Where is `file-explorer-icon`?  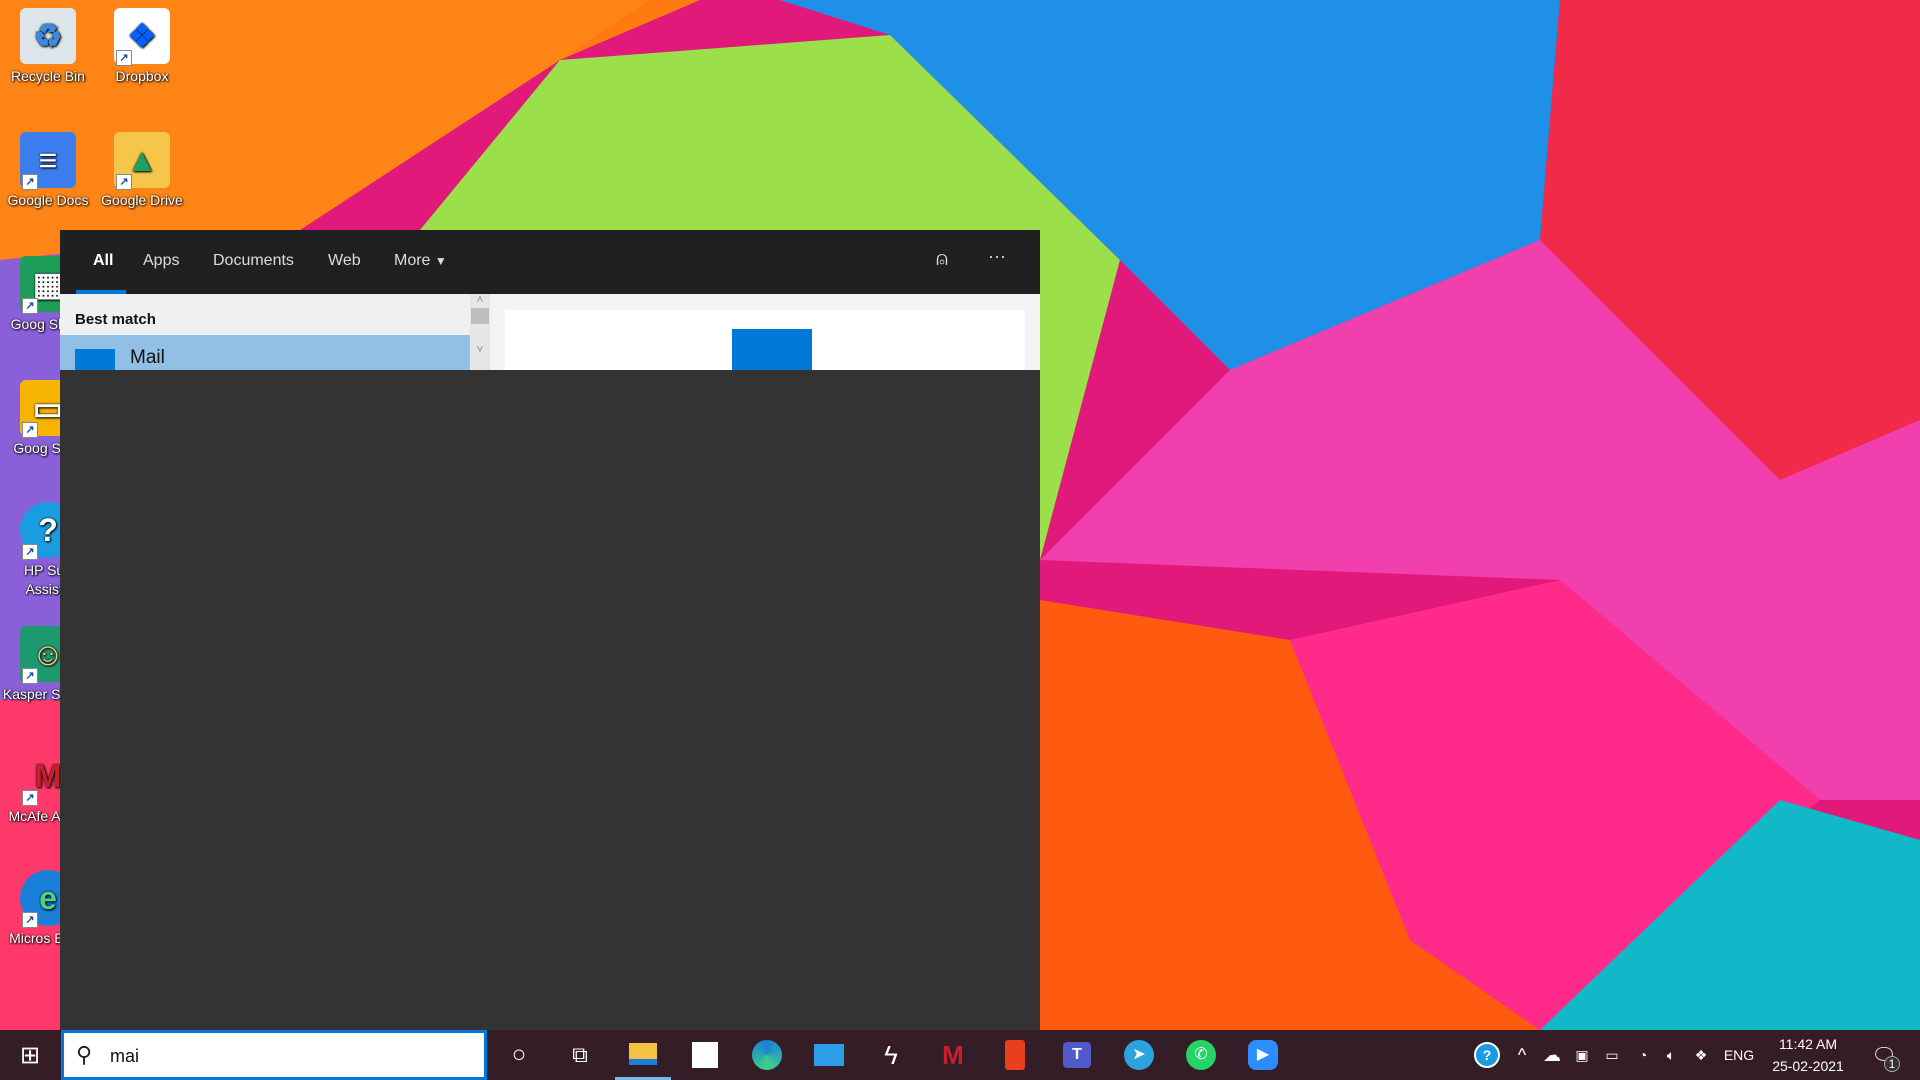 file-explorer-icon is located at coordinates (643, 1055).